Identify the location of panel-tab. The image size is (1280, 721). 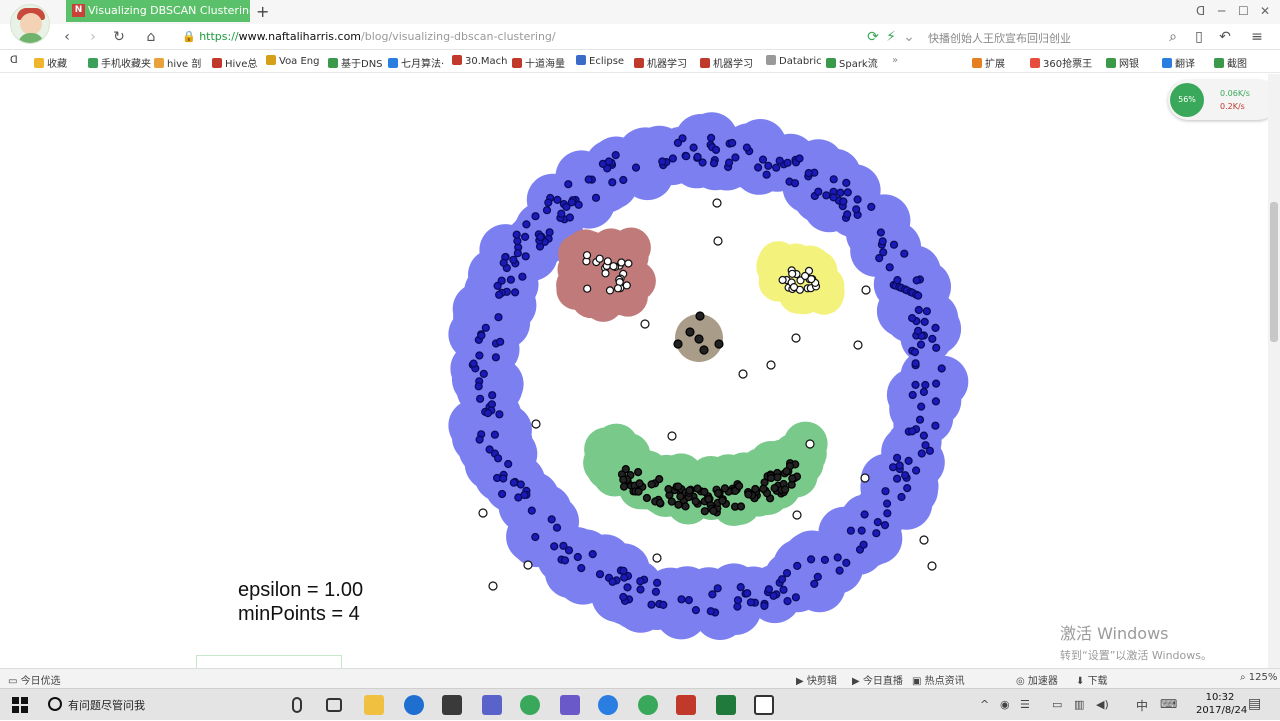
(269, 661).